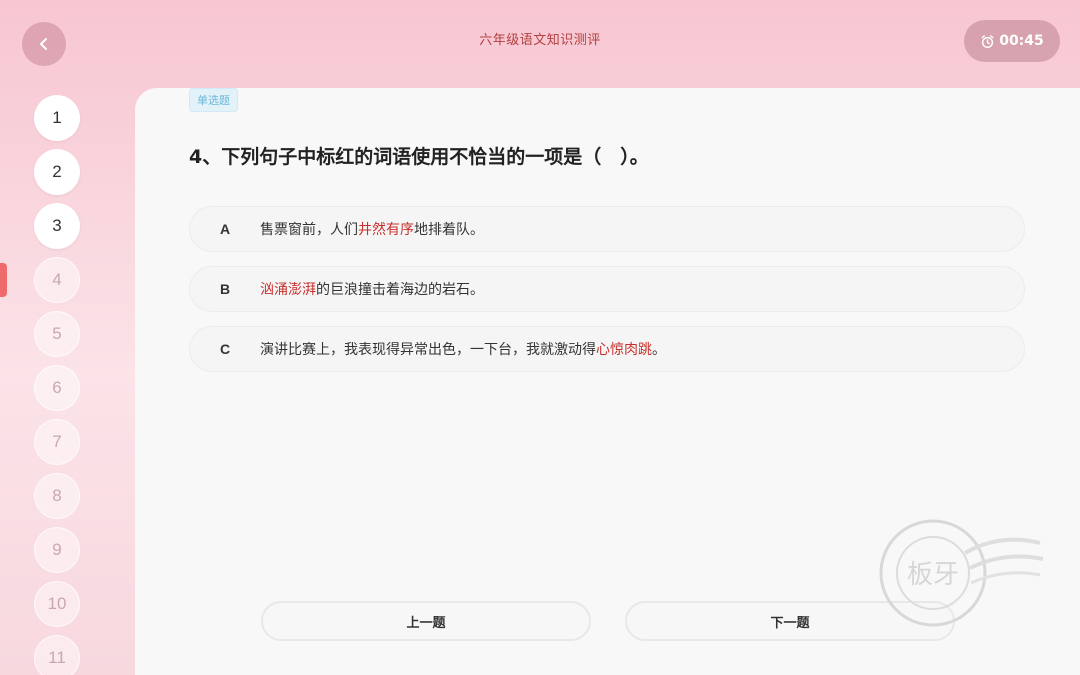  Describe the element at coordinates (57, 118) in the screenshot. I see `question-nav-1: 1` at that location.